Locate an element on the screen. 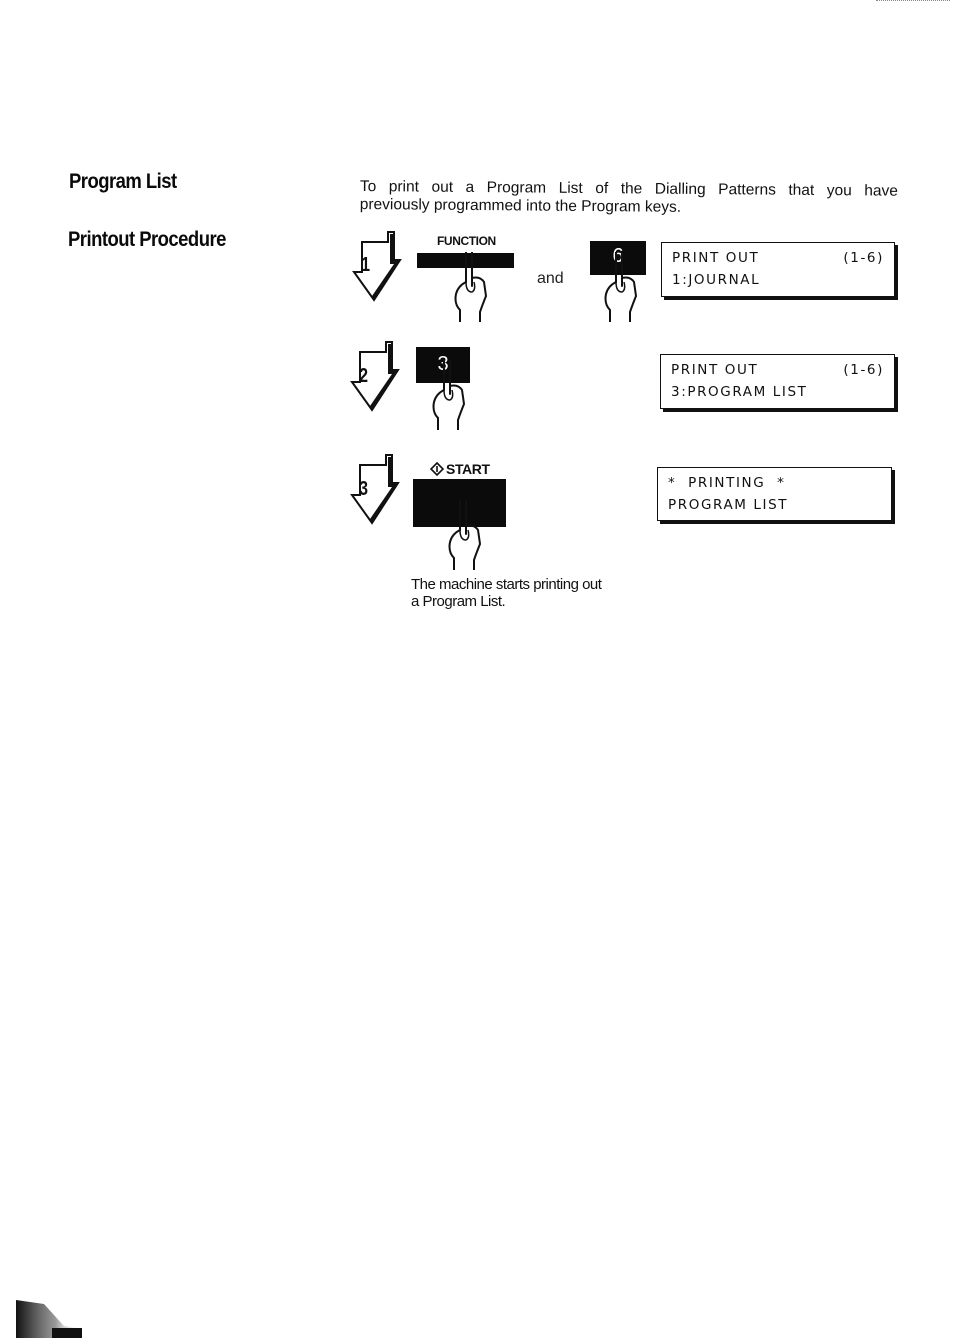  lcd-display-step-3: * PRINTING * PROGRAM LIST is located at coordinates (774, 494).